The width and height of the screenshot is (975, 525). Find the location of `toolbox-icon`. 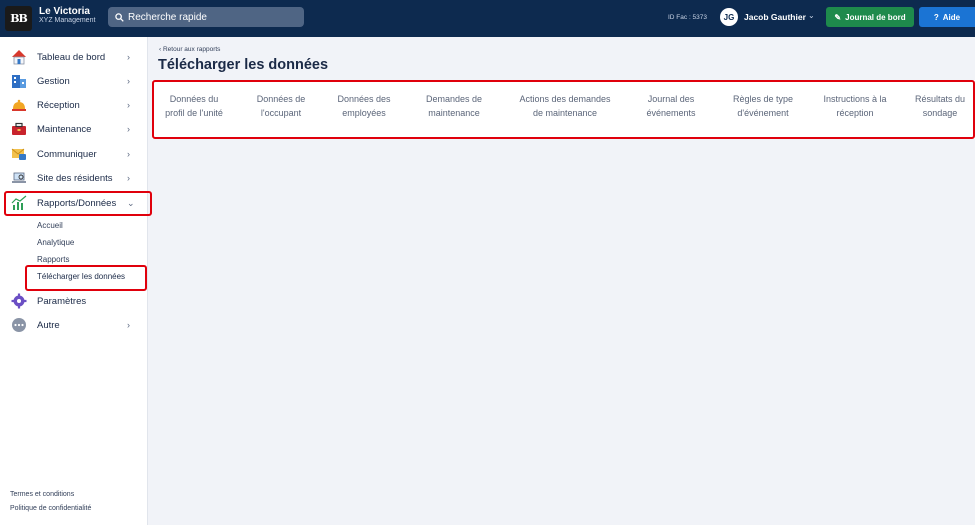

toolbox-icon is located at coordinates (19, 129).